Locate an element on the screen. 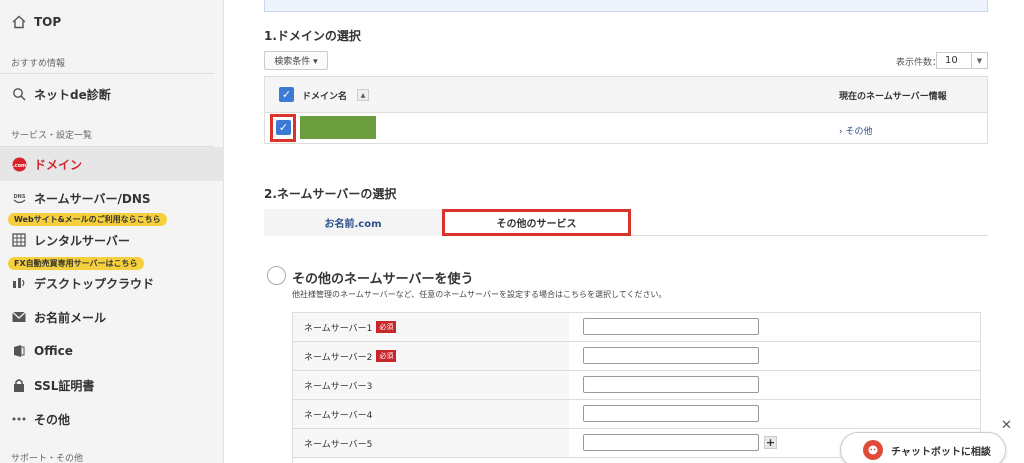 The height and width of the screenshot is (463, 1024). info-banner is located at coordinates (626, 6).